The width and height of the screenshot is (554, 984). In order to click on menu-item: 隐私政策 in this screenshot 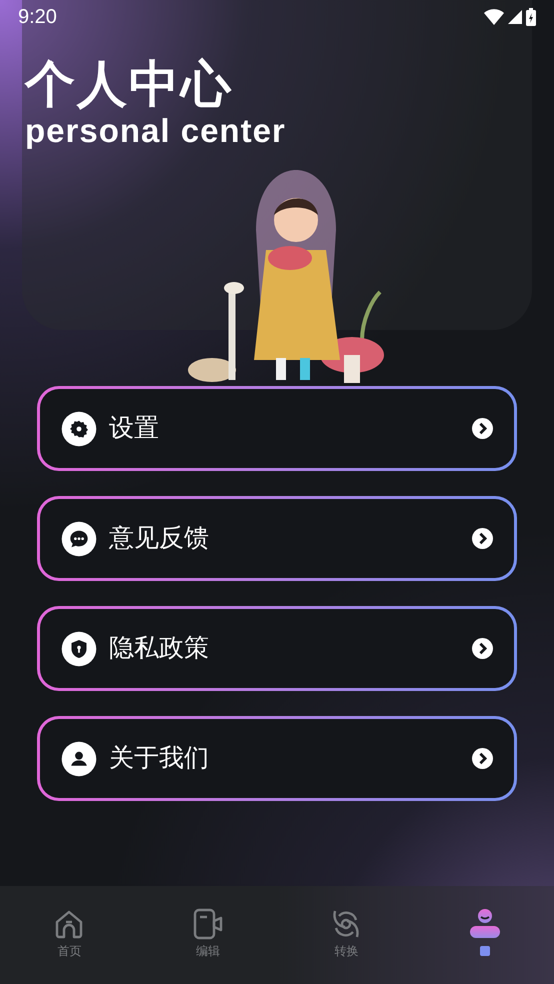, I will do `click(277, 648)`.